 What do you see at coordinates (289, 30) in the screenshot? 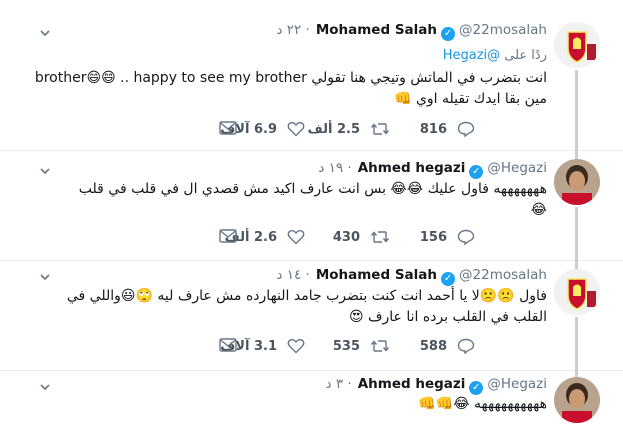
I see `timestamp-text: ٢٢ د` at bounding box center [289, 30].